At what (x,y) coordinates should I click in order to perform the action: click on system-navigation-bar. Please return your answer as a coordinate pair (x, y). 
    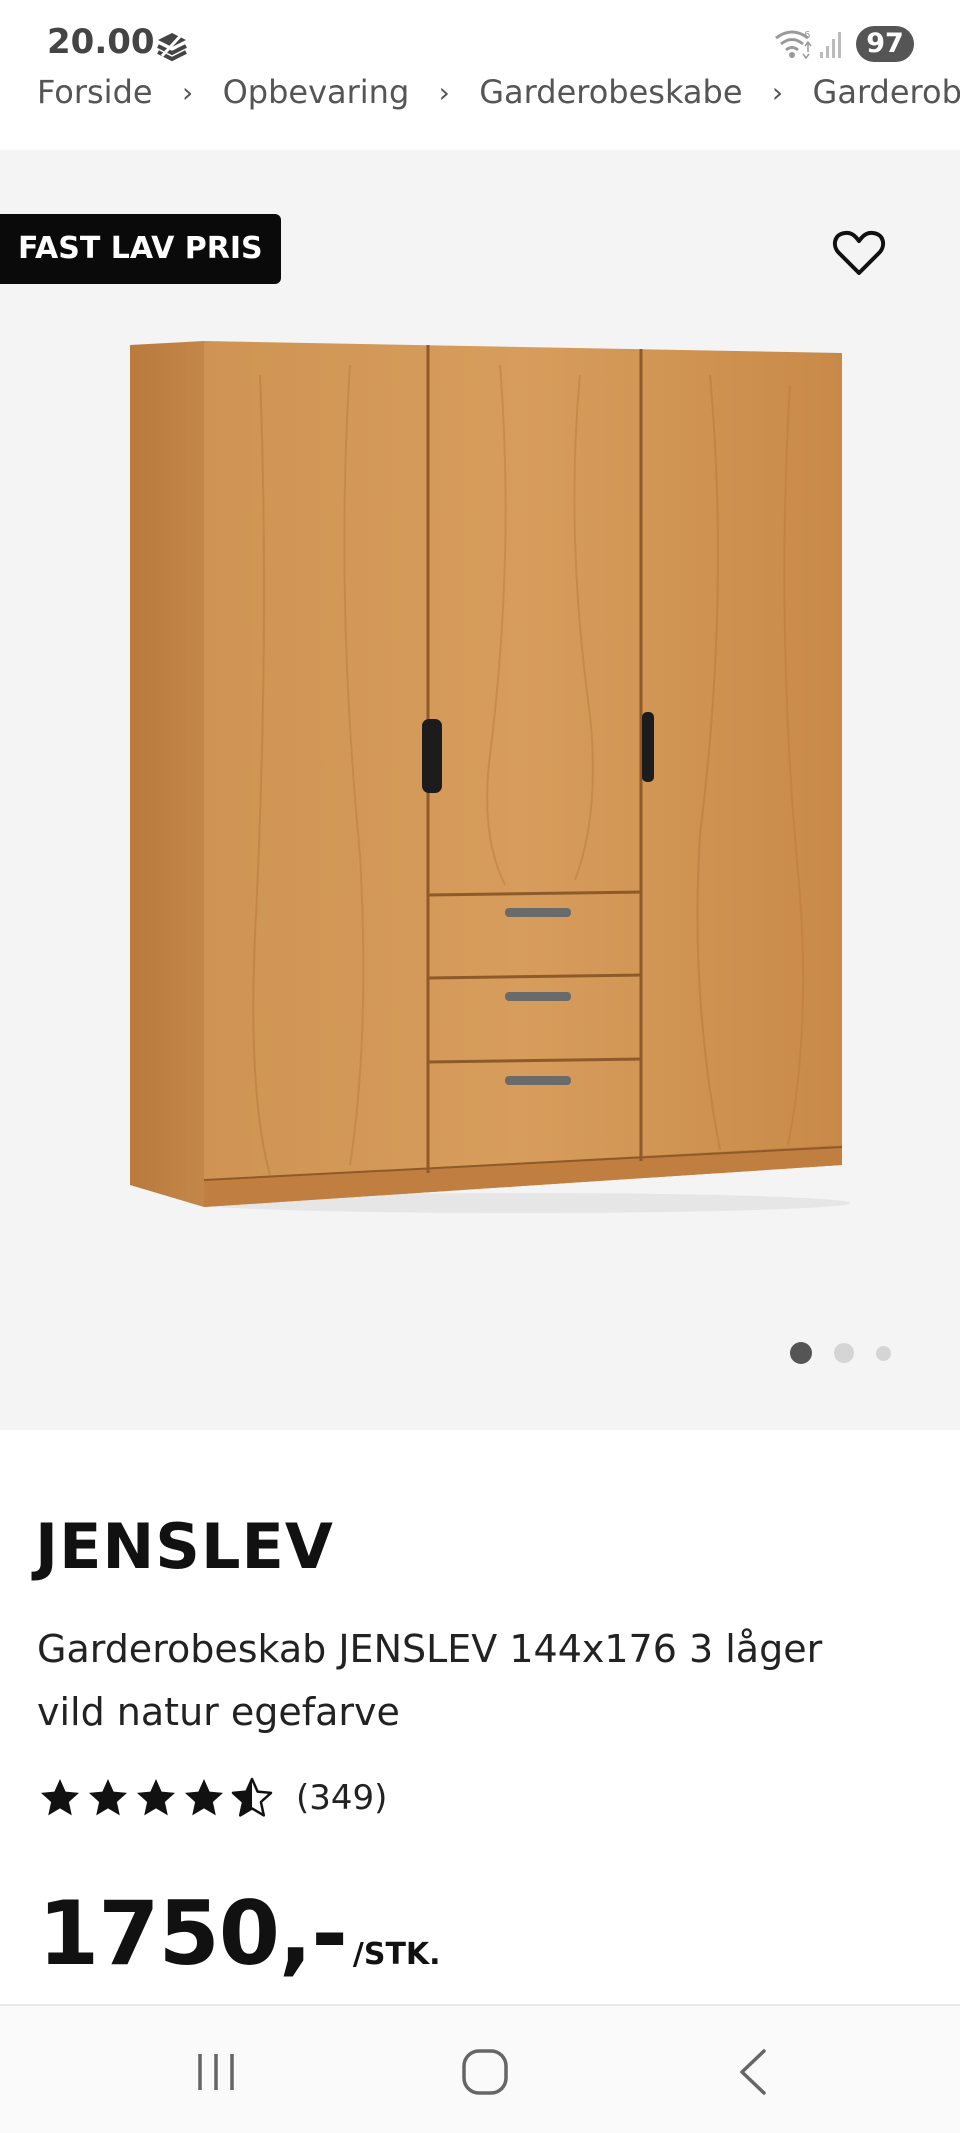
    Looking at the image, I should click on (480, 2068).